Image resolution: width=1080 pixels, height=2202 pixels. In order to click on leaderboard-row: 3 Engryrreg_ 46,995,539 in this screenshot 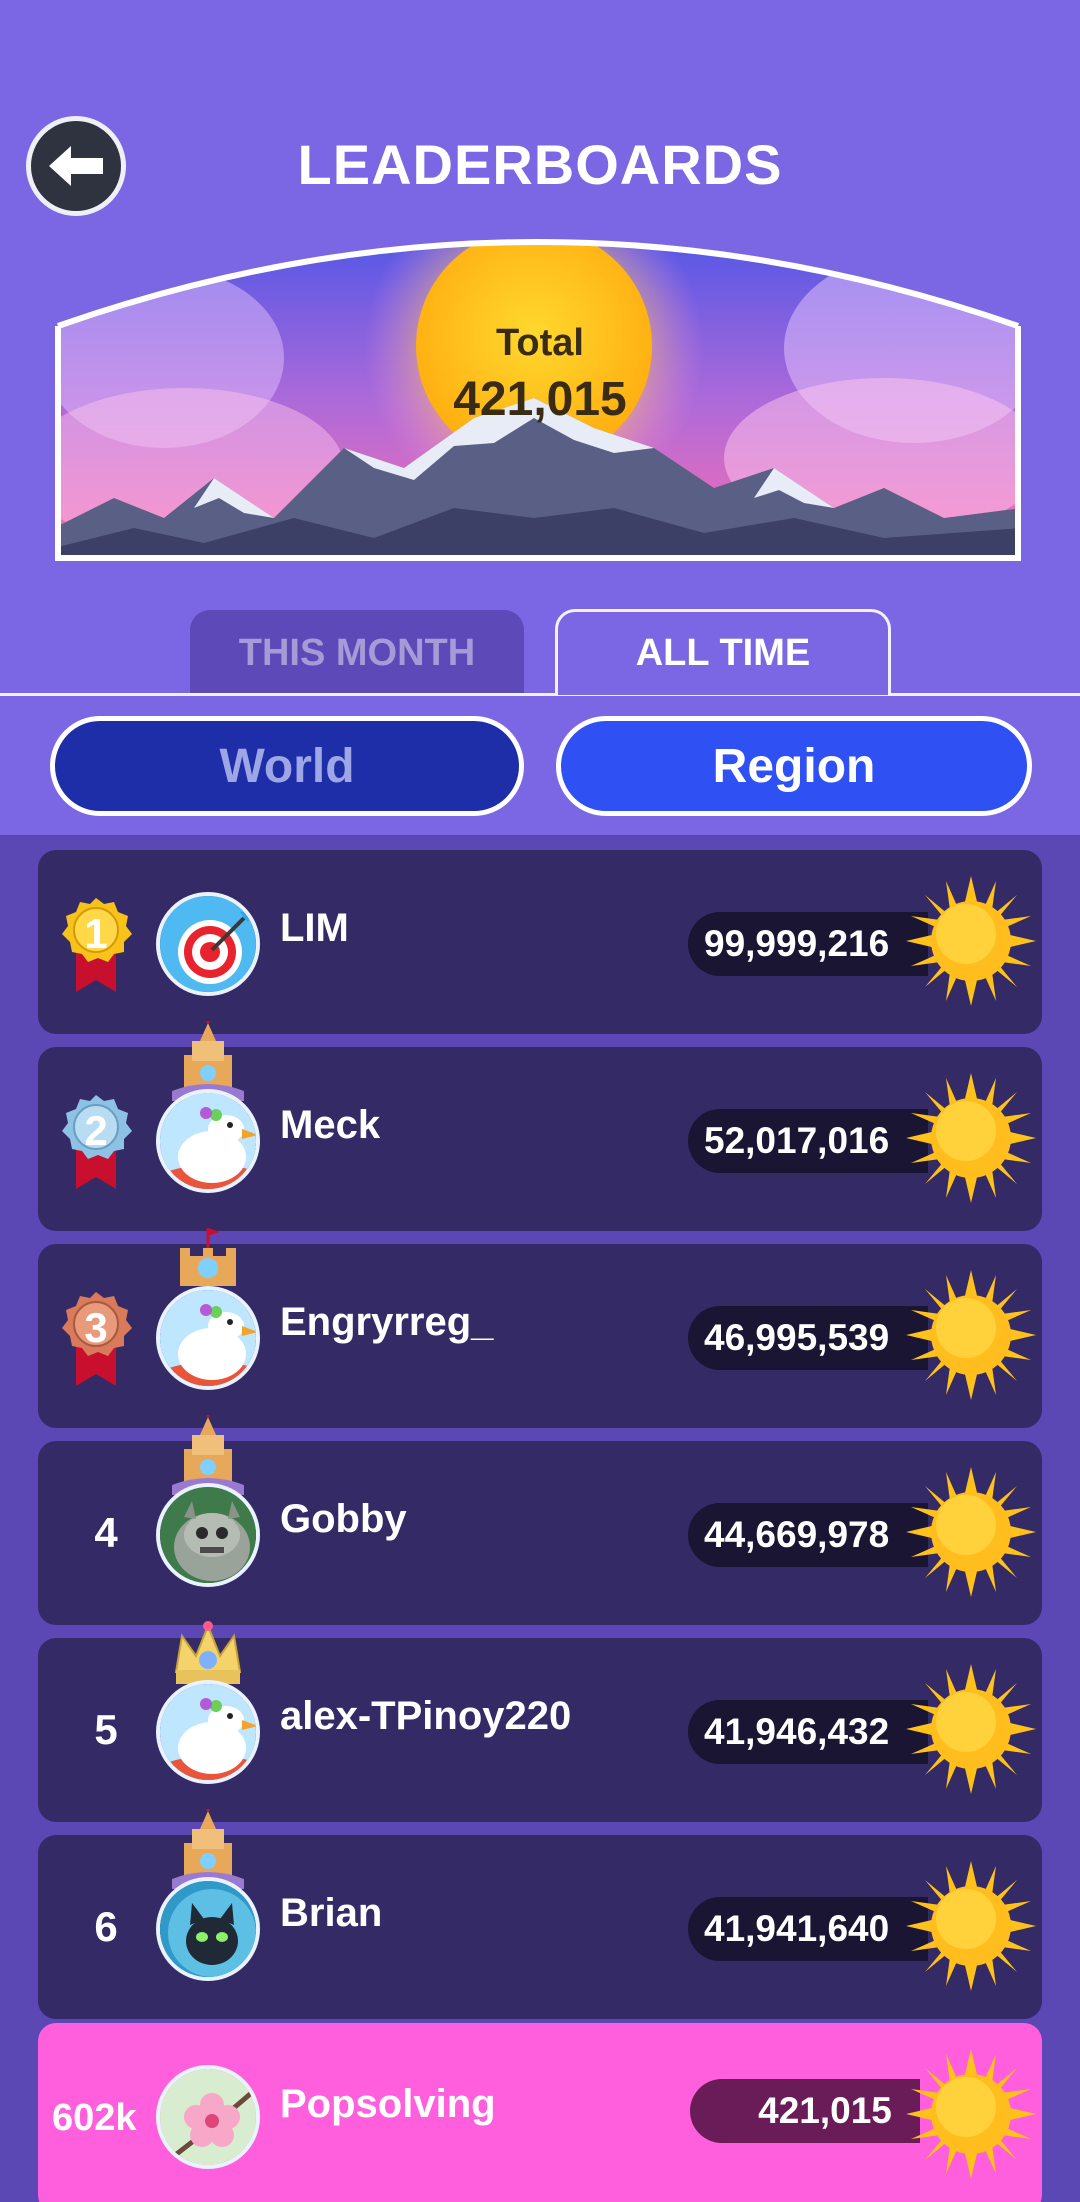, I will do `click(540, 1328)`.